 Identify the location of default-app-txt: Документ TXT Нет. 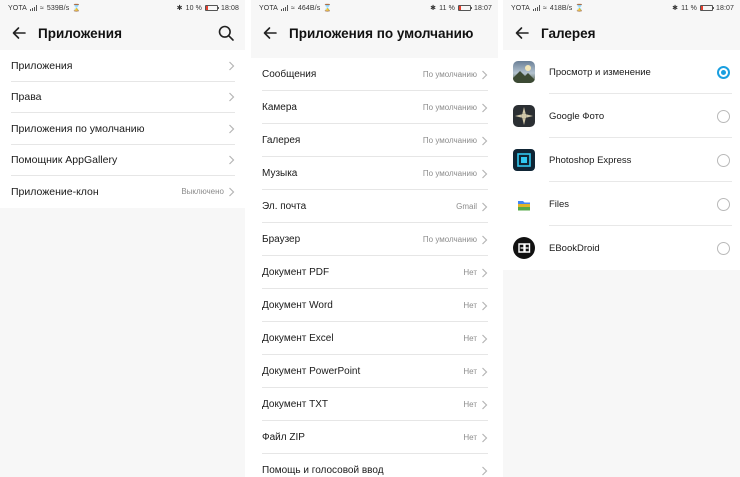
(374, 404).